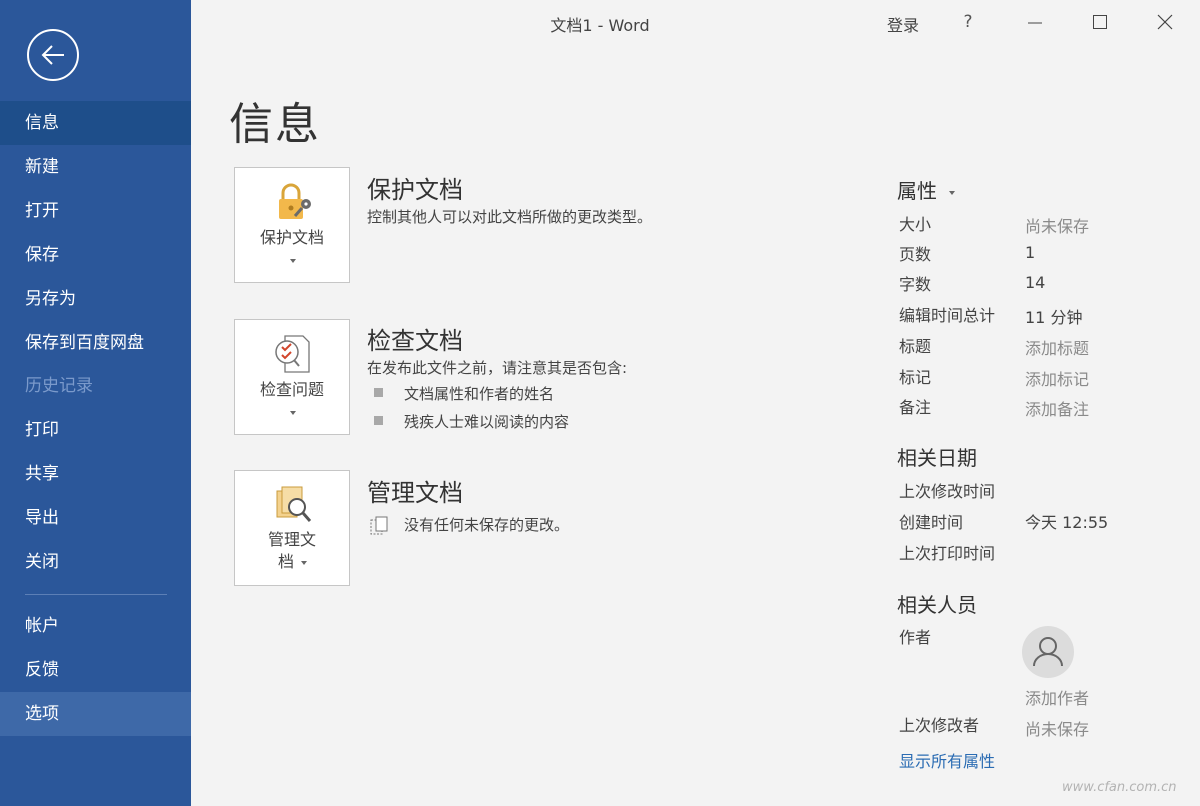 This screenshot has height=806, width=1200. I want to click on prop-label-size: 大小, so click(915, 224).